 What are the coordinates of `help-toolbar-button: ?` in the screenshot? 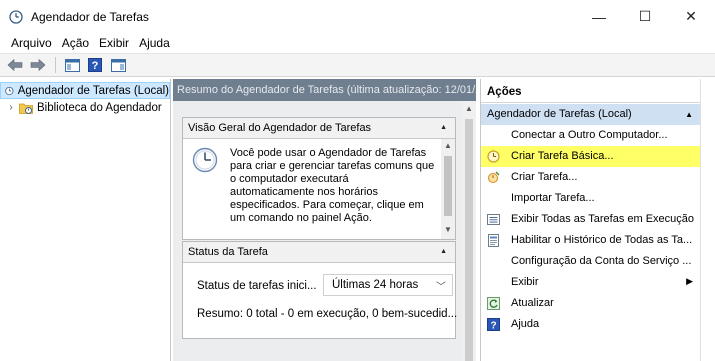 It's located at (95, 65).